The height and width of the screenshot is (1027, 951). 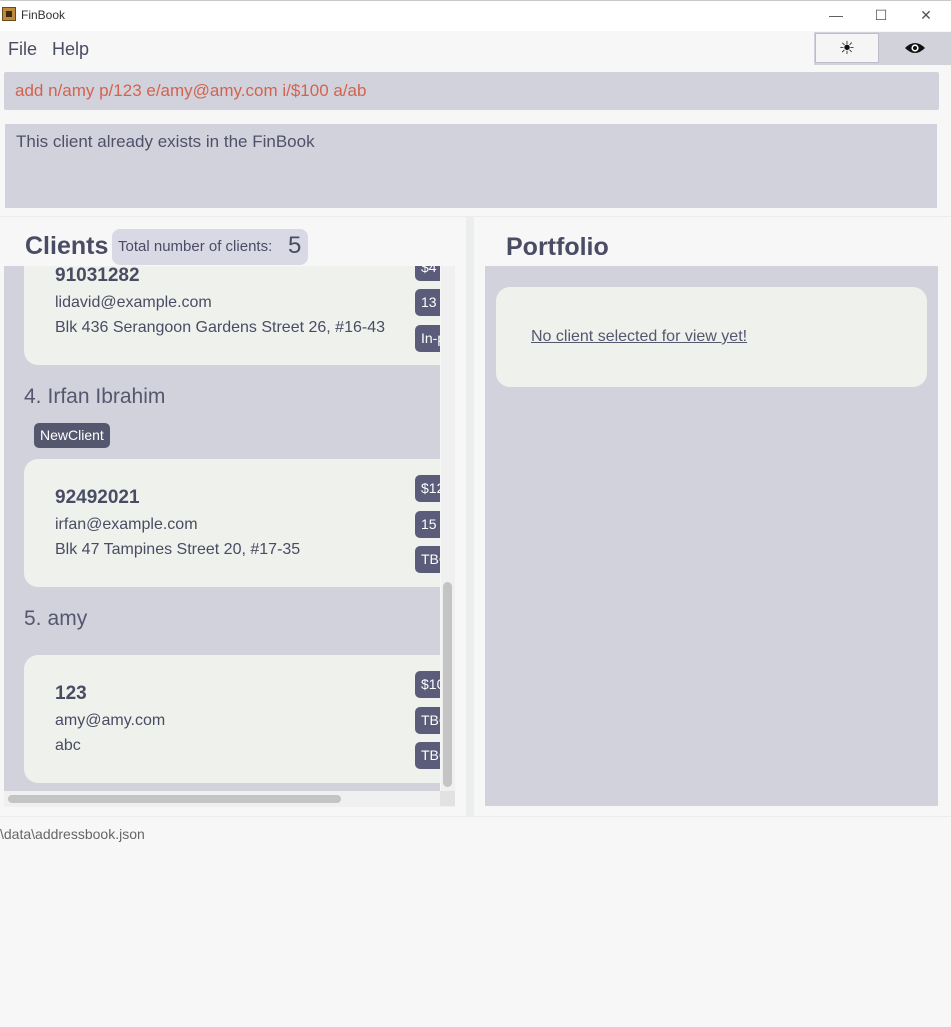 What do you see at coordinates (72, 435) in the screenshot?
I see `client-label-chip: NewClient` at bounding box center [72, 435].